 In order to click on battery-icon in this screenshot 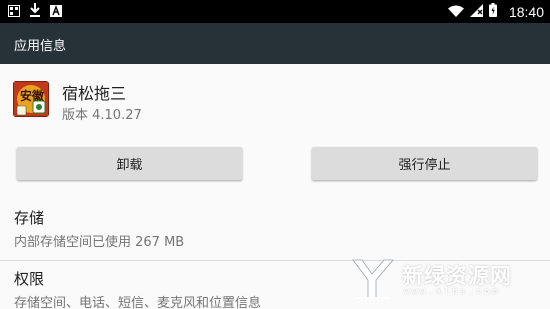, I will do `click(492, 11)`.